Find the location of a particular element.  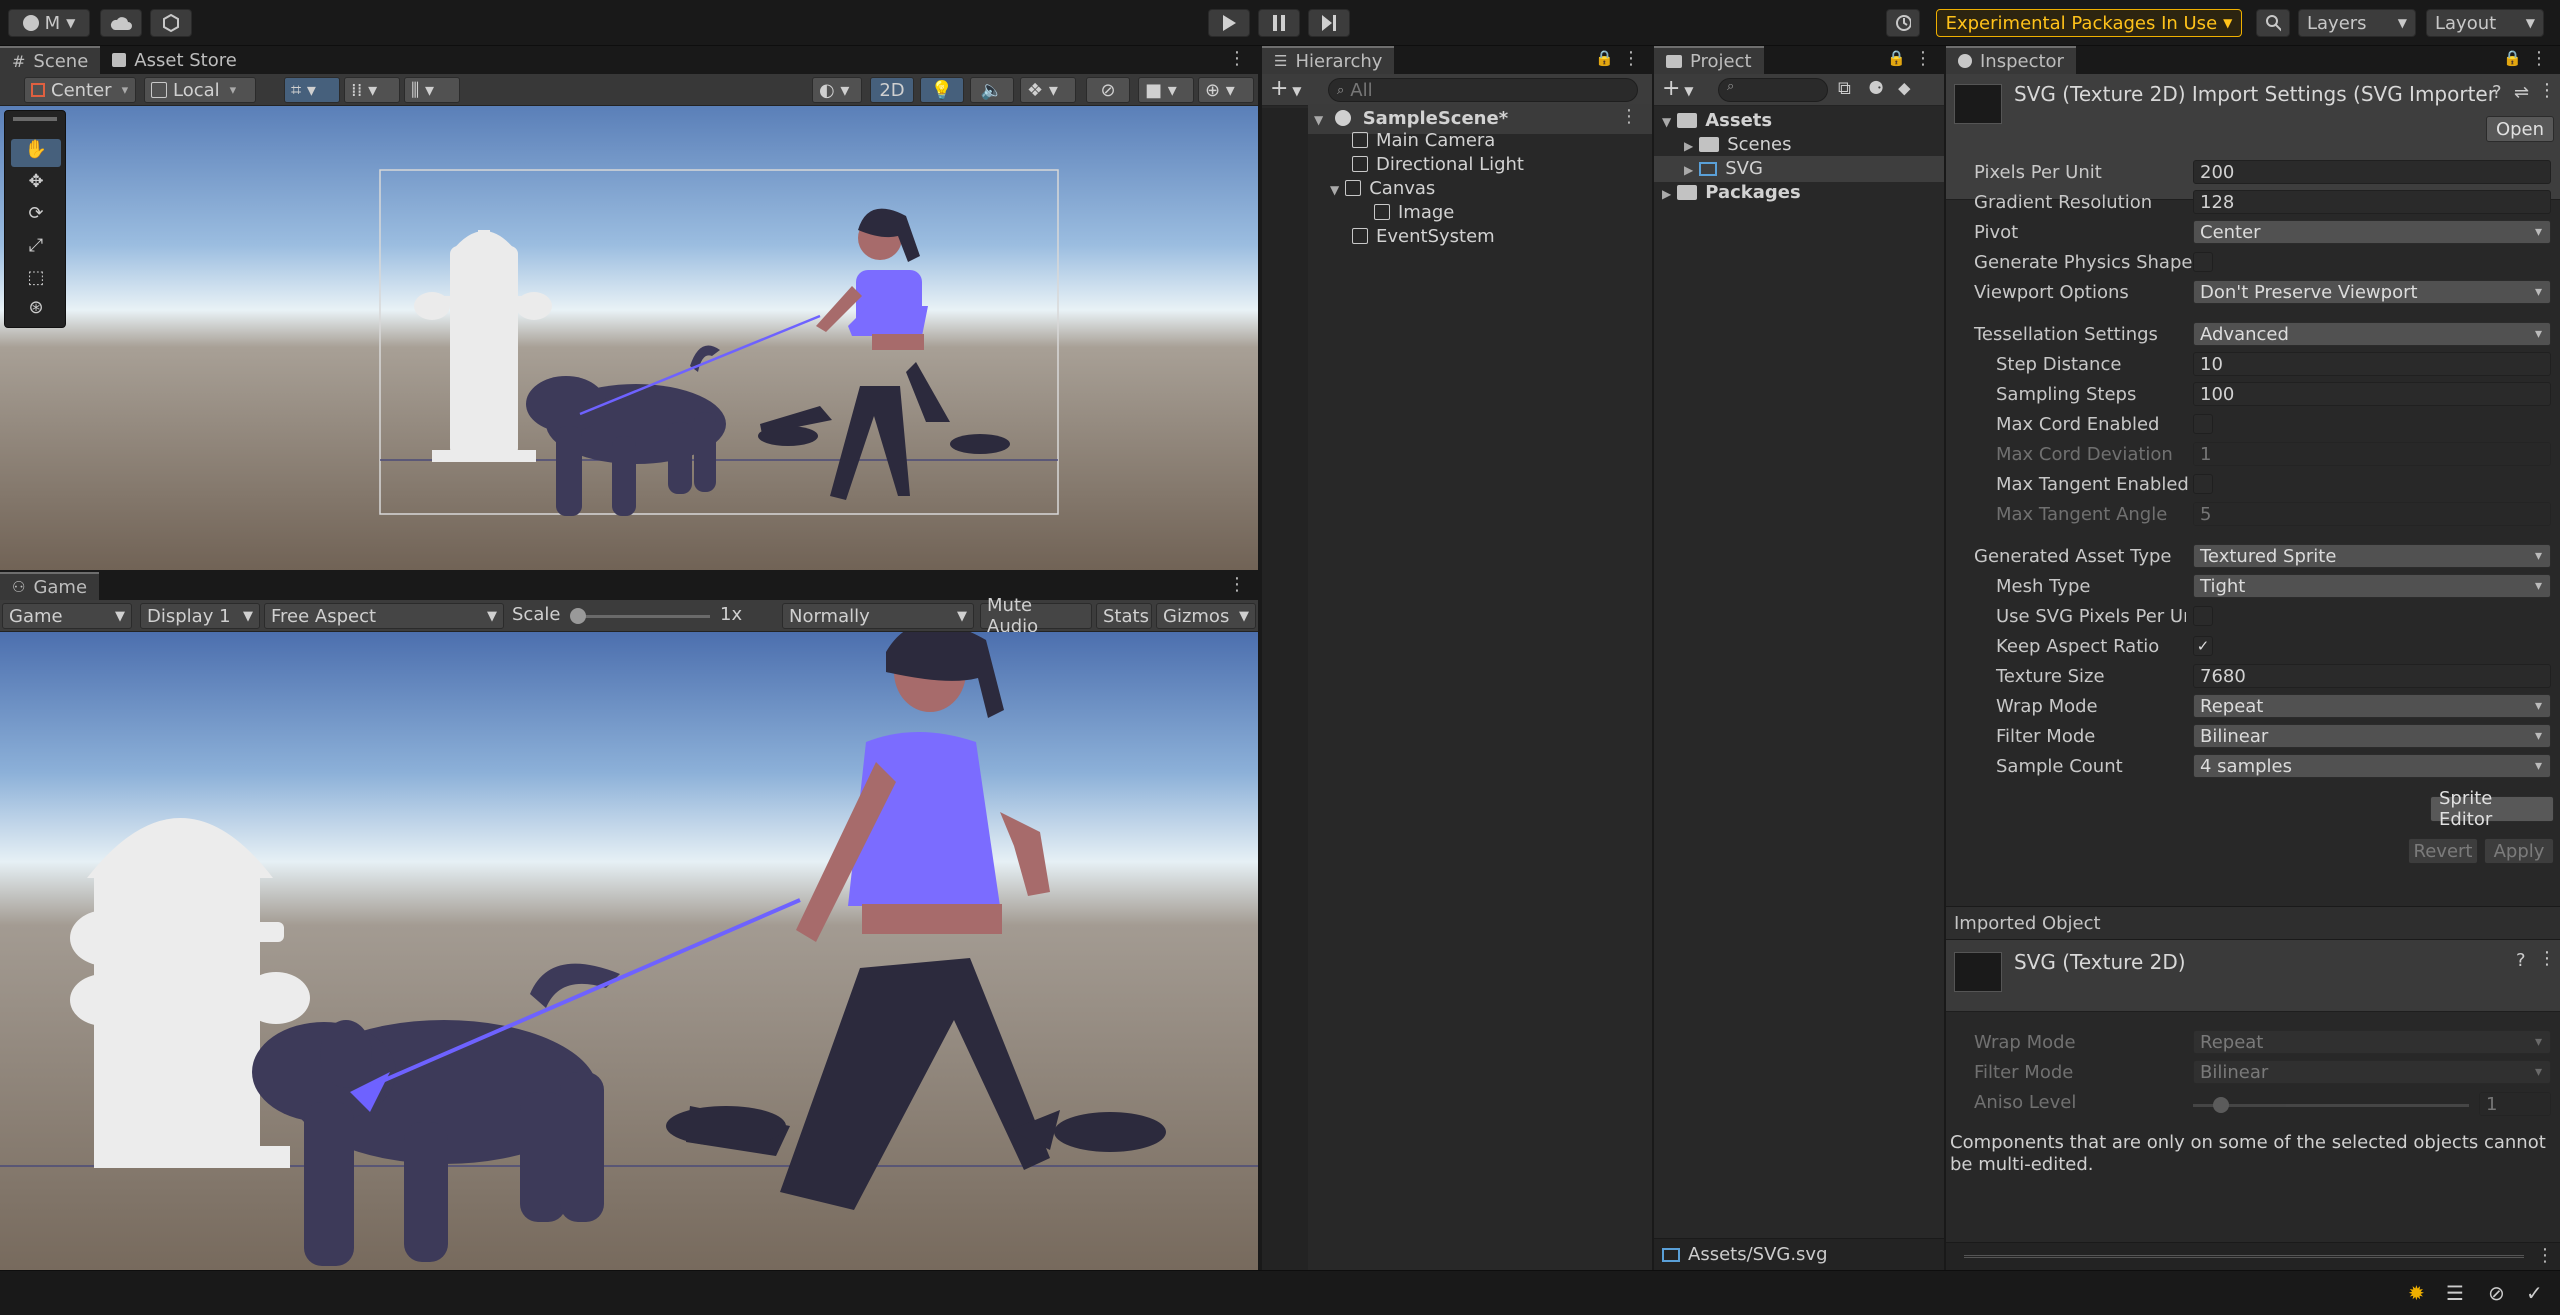

network-icon: ⊘ is located at coordinates (2496, 1293).